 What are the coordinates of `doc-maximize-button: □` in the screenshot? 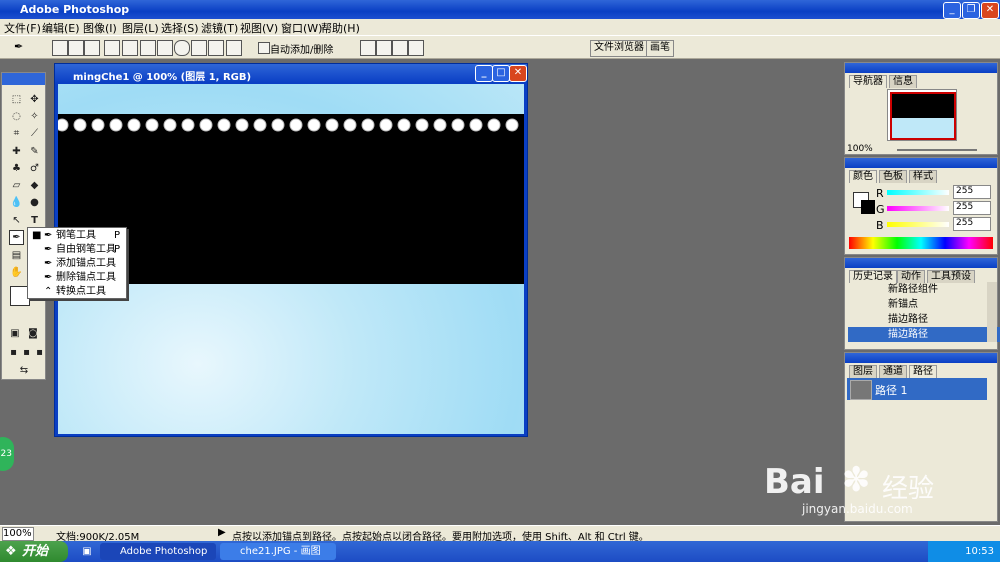 It's located at (501, 73).